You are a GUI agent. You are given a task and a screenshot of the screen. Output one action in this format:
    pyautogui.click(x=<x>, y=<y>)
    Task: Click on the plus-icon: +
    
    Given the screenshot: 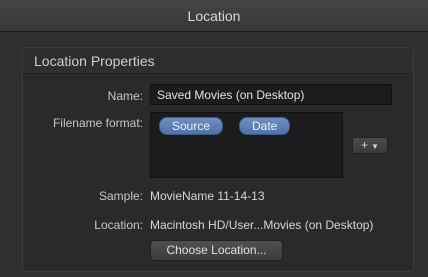 What is the action you would take?
    pyautogui.click(x=365, y=145)
    